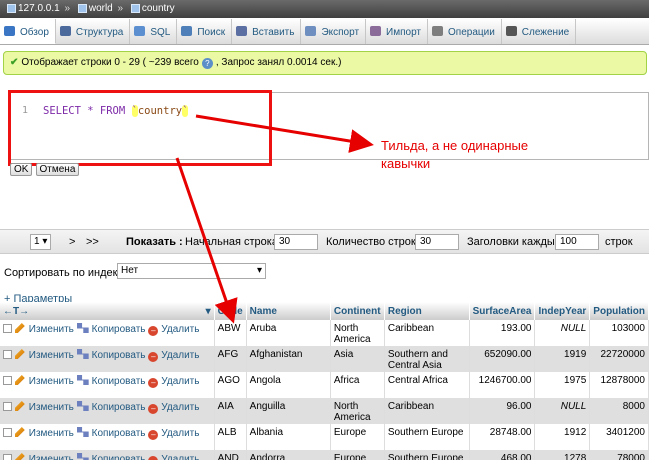 This screenshot has height=460, width=649. I want to click on arrow-to-annotation, so click(284, 133).